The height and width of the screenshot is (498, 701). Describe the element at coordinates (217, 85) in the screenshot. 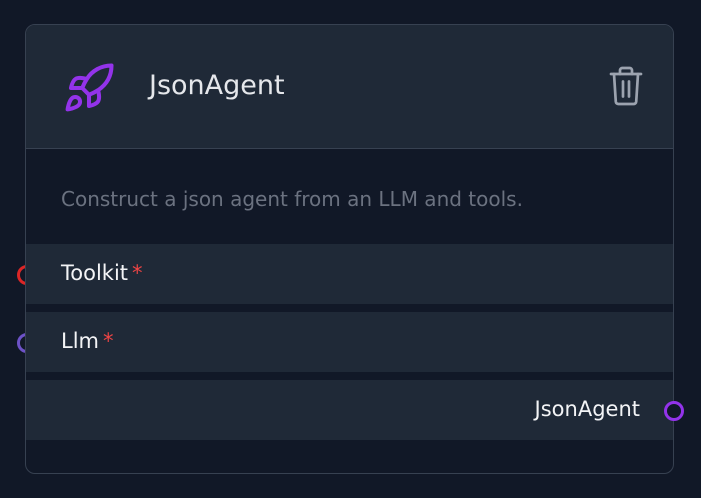

I see `node-title: JsonAgent` at that location.